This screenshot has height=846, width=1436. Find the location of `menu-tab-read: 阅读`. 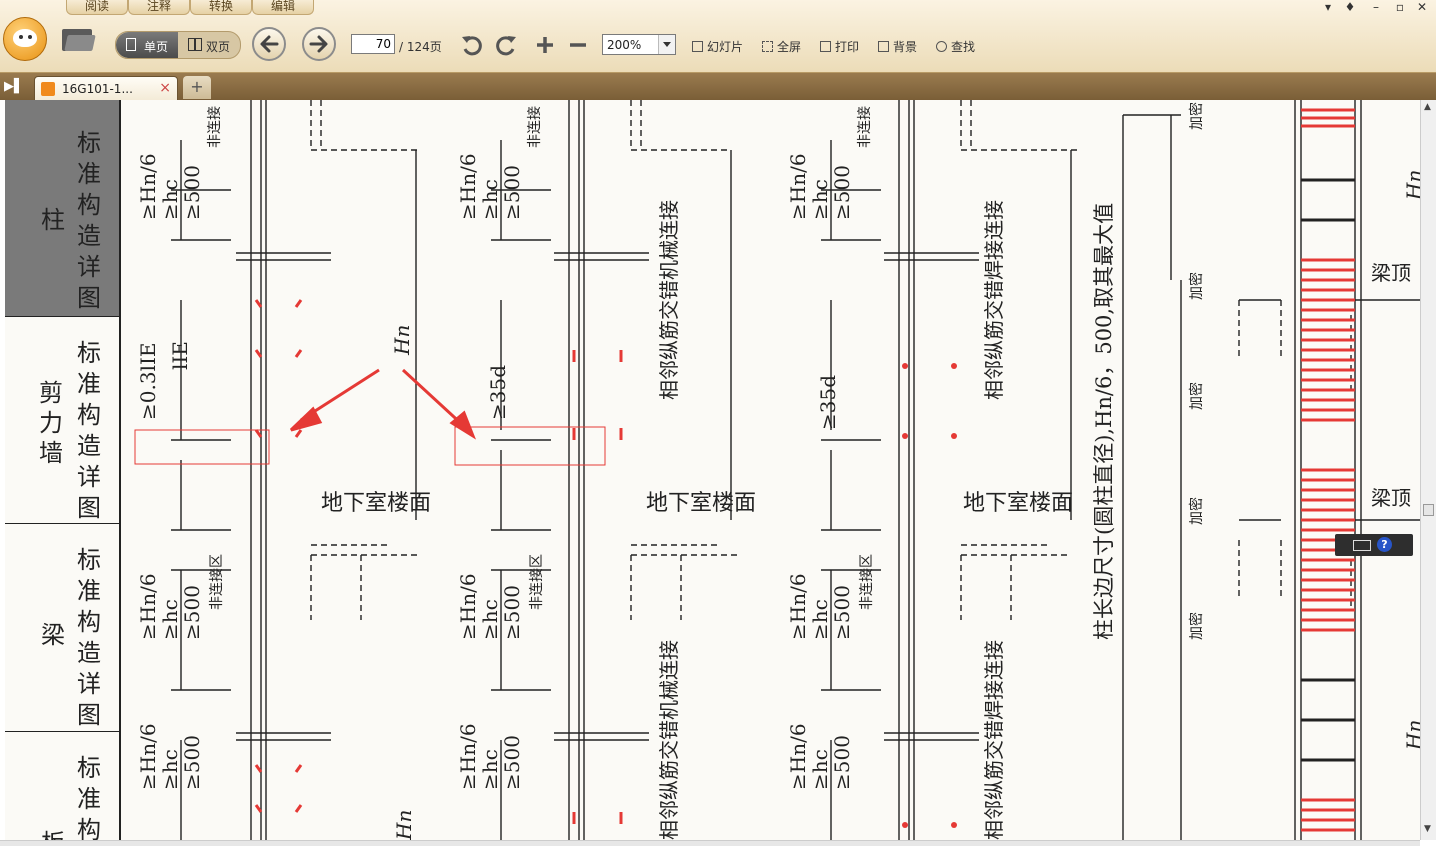

menu-tab-read: 阅读 is located at coordinates (97, 7).